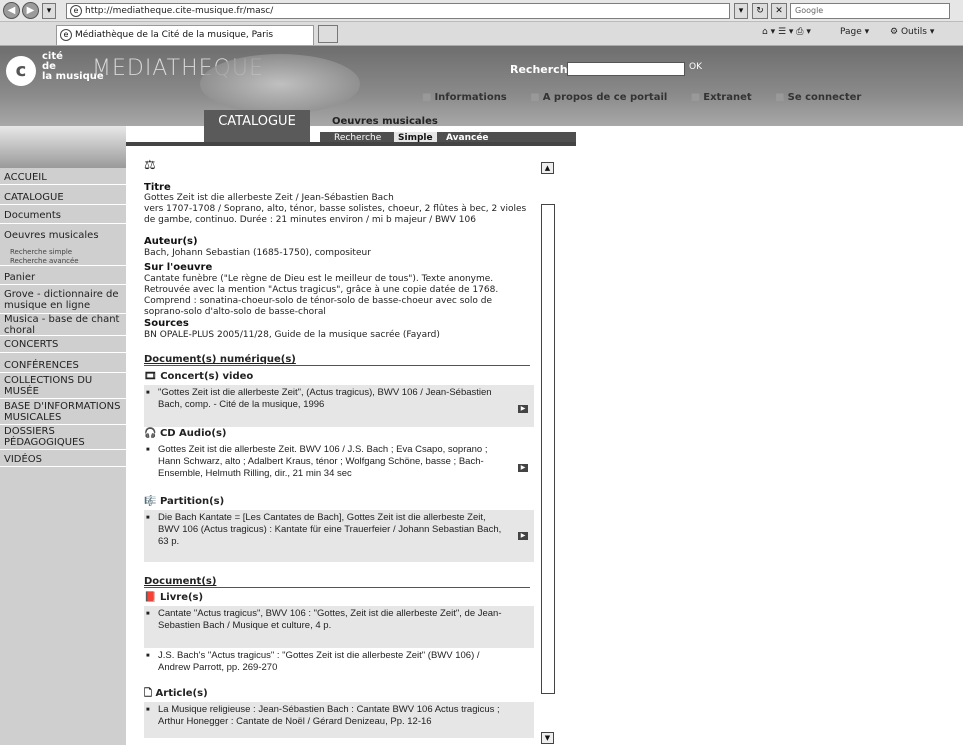  What do you see at coordinates (179, 11) in the screenshot?
I see `url-text: http://mediatheque.cite-musique.fr/masc/` at bounding box center [179, 11].